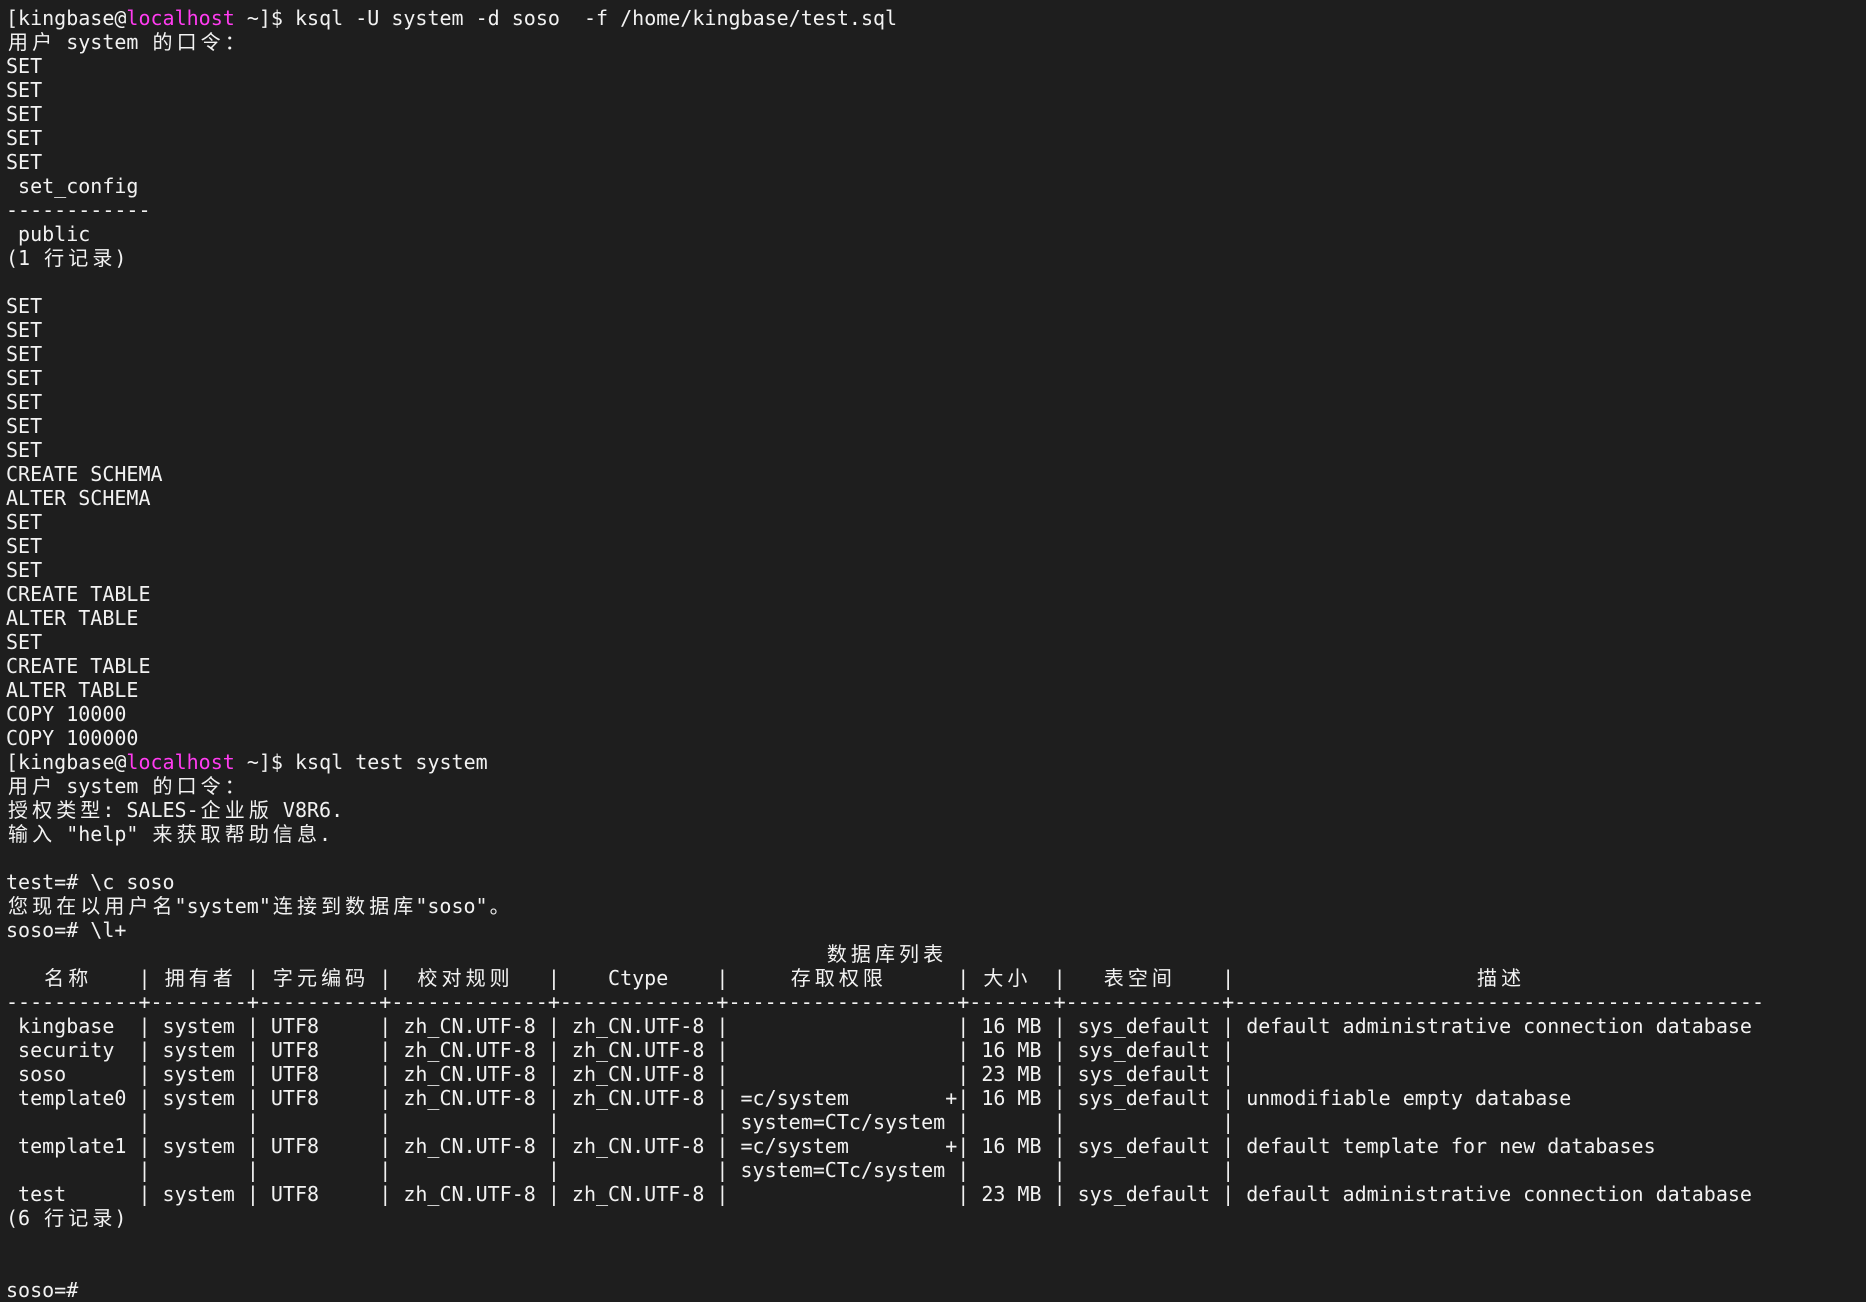 Image resolution: width=1866 pixels, height=1302 pixels. What do you see at coordinates (824, 978) in the screenshot?
I see `cjk-glyph: 取` at bounding box center [824, 978].